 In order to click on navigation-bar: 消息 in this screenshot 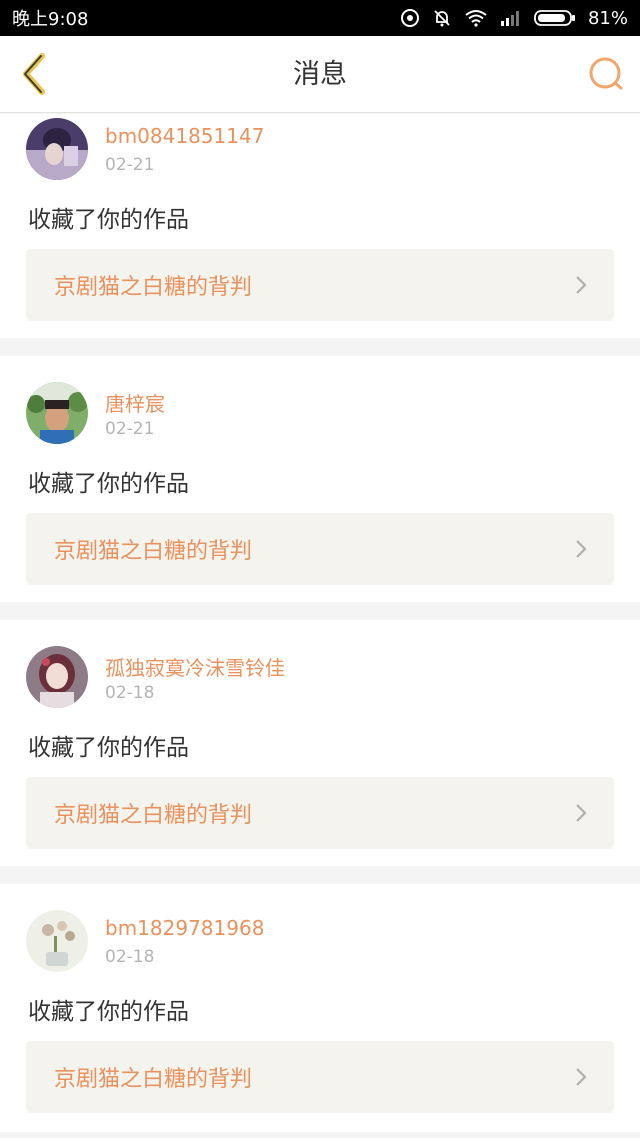, I will do `click(320, 74)`.